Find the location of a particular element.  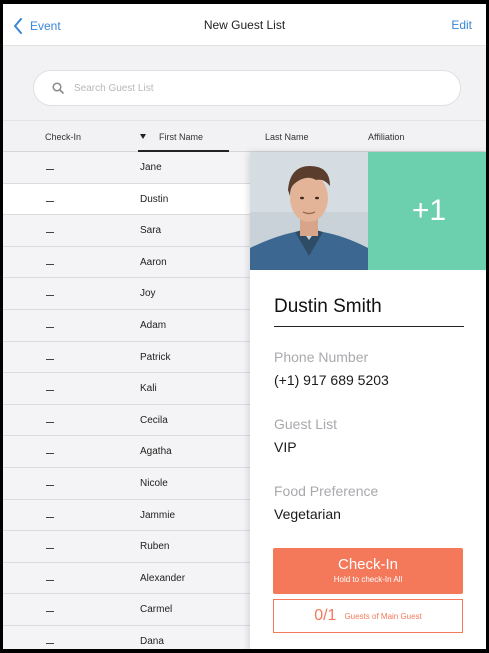

sort-down-icon is located at coordinates (143, 136).